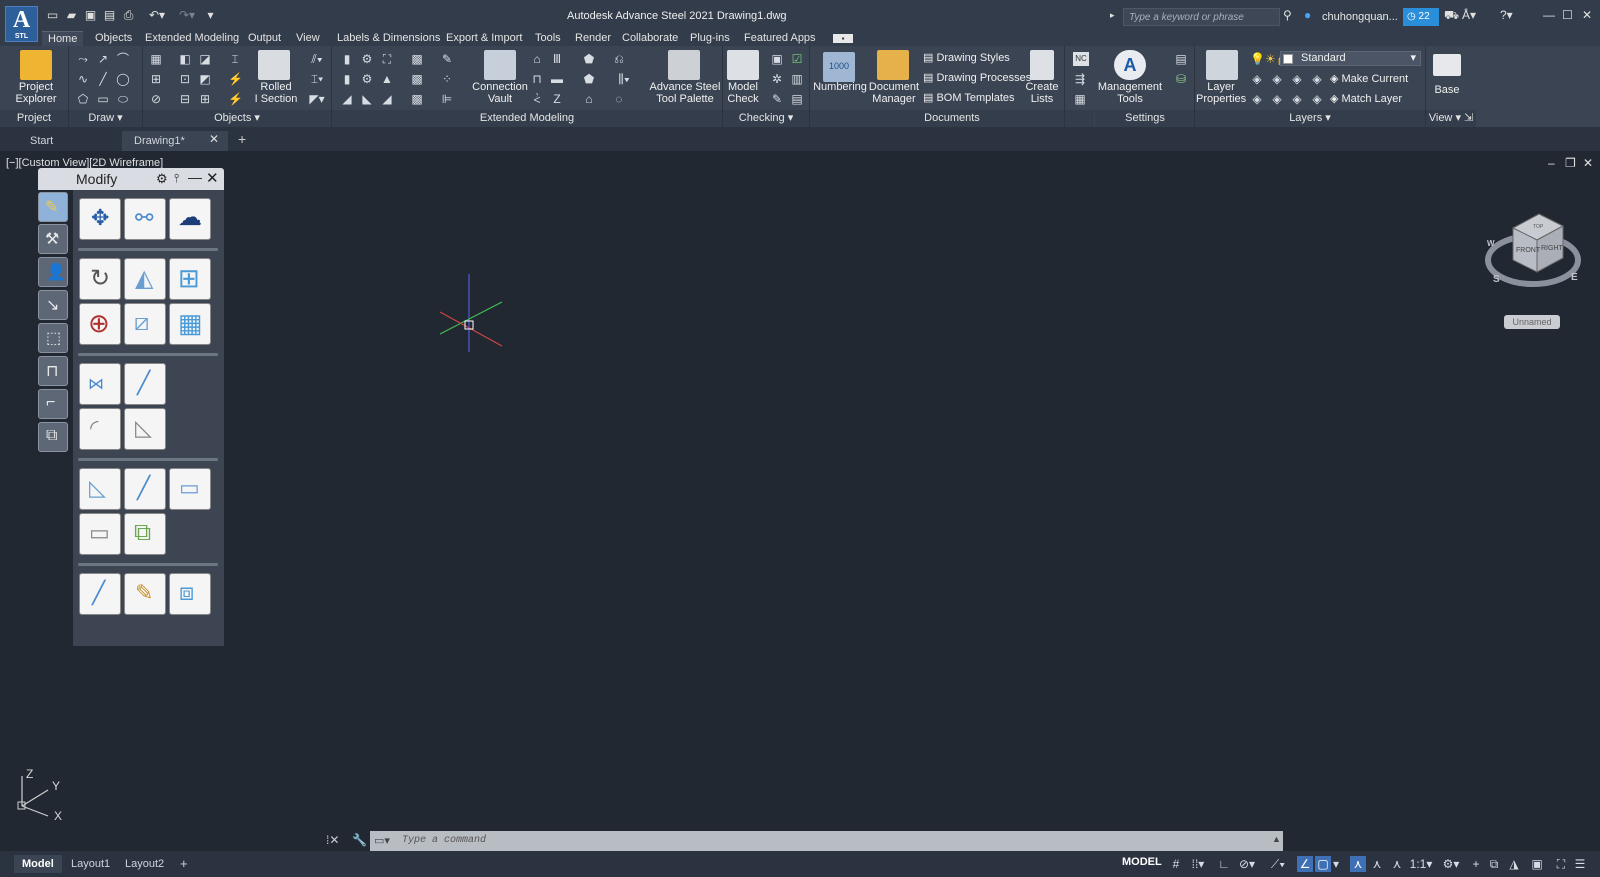 The width and height of the screenshot is (1600, 877). Describe the element at coordinates (123, 79) in the screenshot. I see `circle-icon: ◯` at that location.